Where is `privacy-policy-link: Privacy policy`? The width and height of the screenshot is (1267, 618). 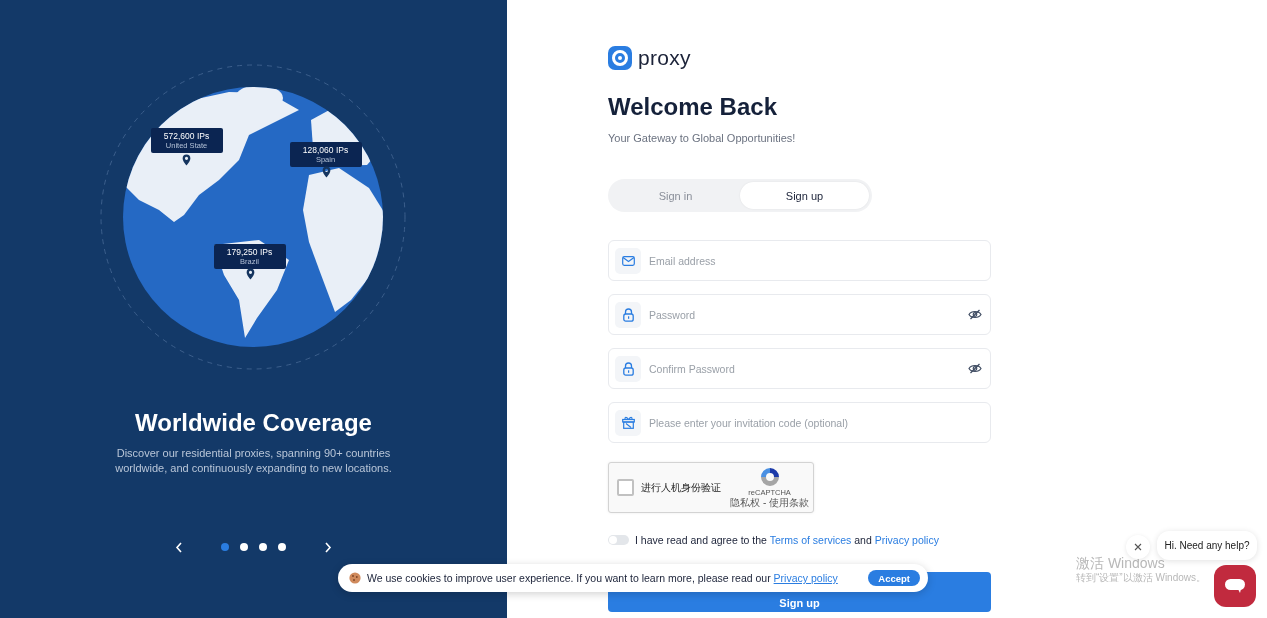
privacy-policy-link: Privacy policy is located at coordinates (805, 578).